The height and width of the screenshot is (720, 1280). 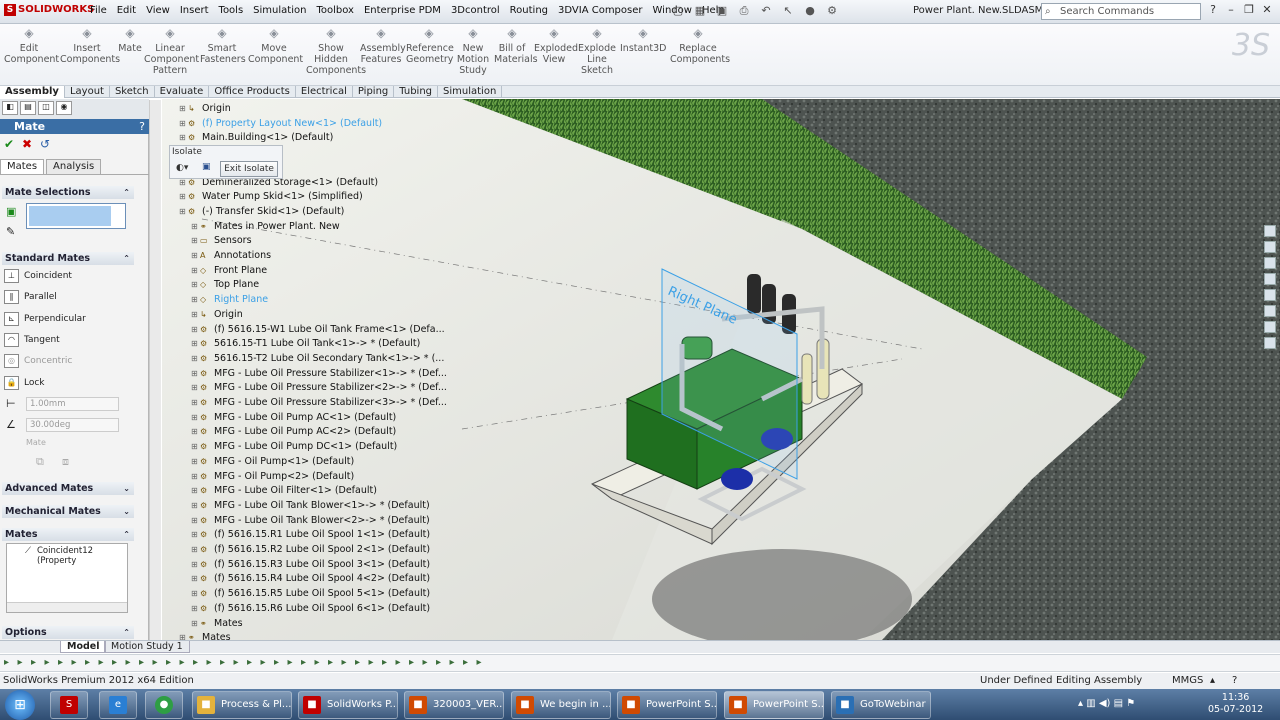 I want to click on tab-piping: Piping, so click(x=374, y=92).